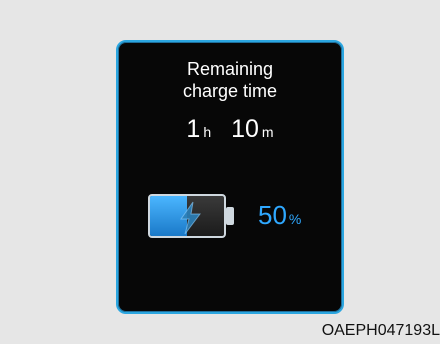 Image resolution: width=440 pixels, height=344 pixels. What do you see at coordinates (193, 129) in the screenshot?
I see `hours-value: 1` at bounding box center [193, 129].